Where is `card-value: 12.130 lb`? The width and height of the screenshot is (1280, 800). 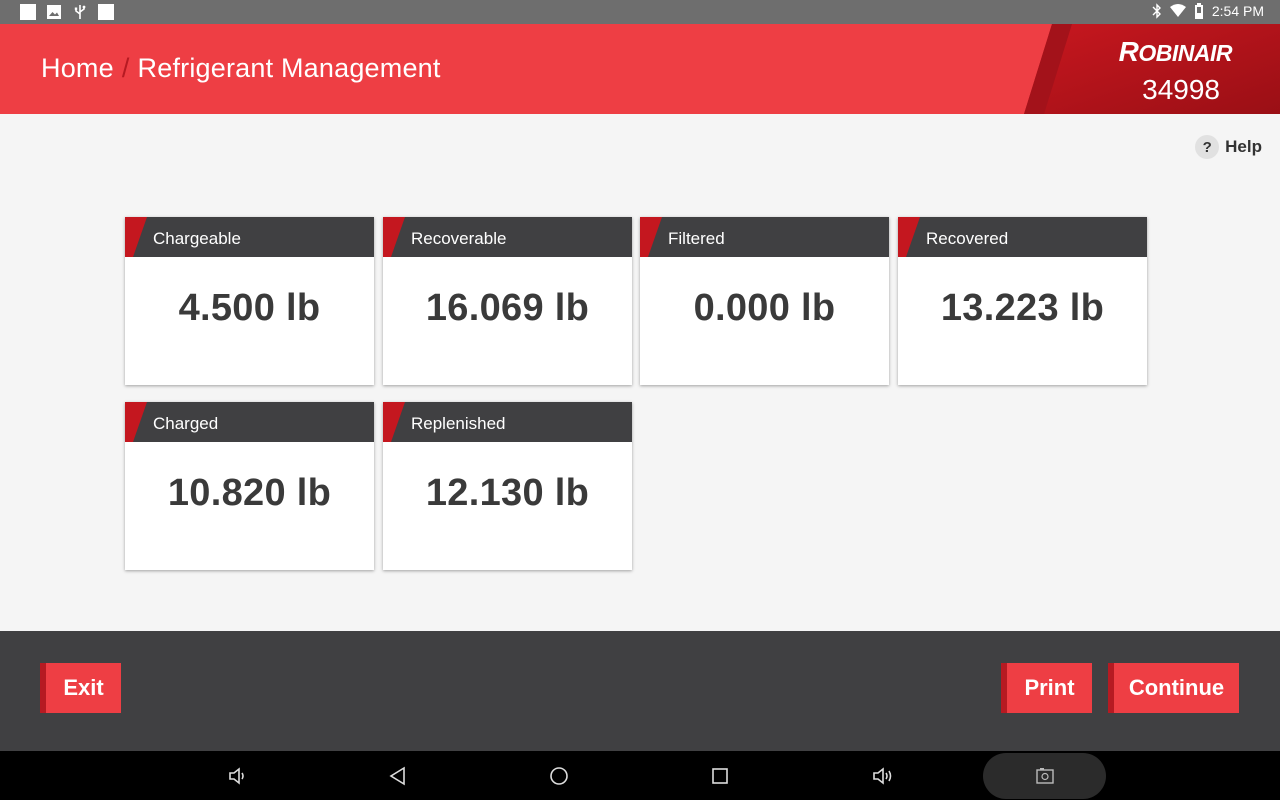
card-value: 12.130 lb is located at coordinates (507, 493).